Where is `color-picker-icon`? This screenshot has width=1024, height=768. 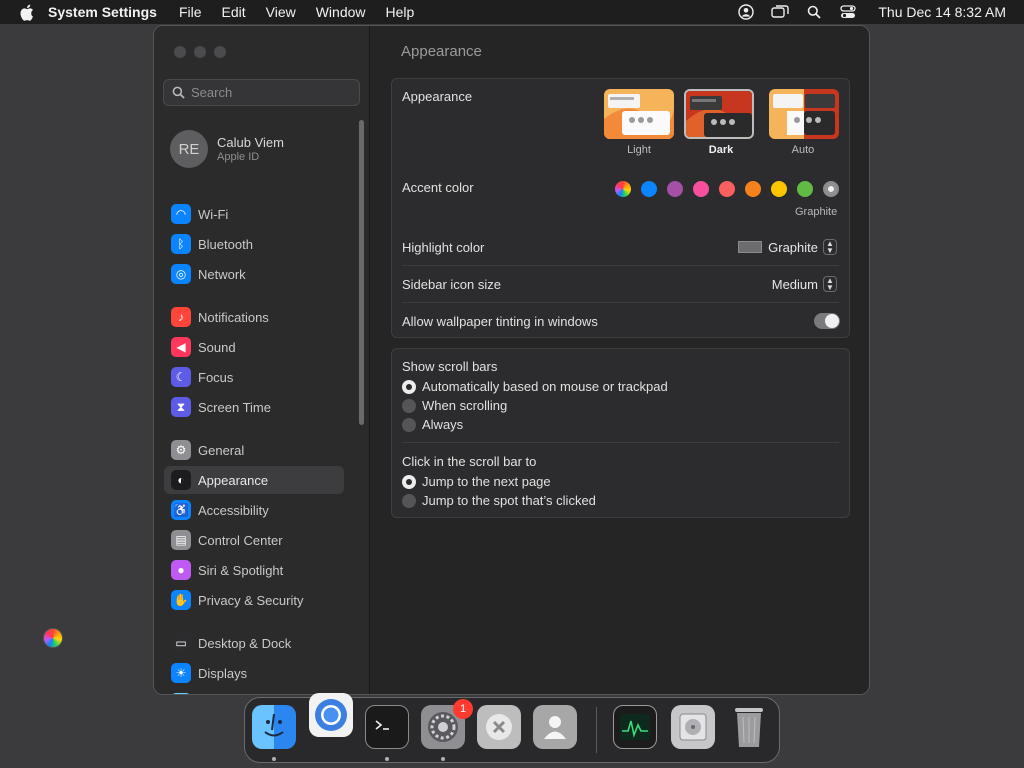
color-picker-icon is located at coordinates (53, 638).